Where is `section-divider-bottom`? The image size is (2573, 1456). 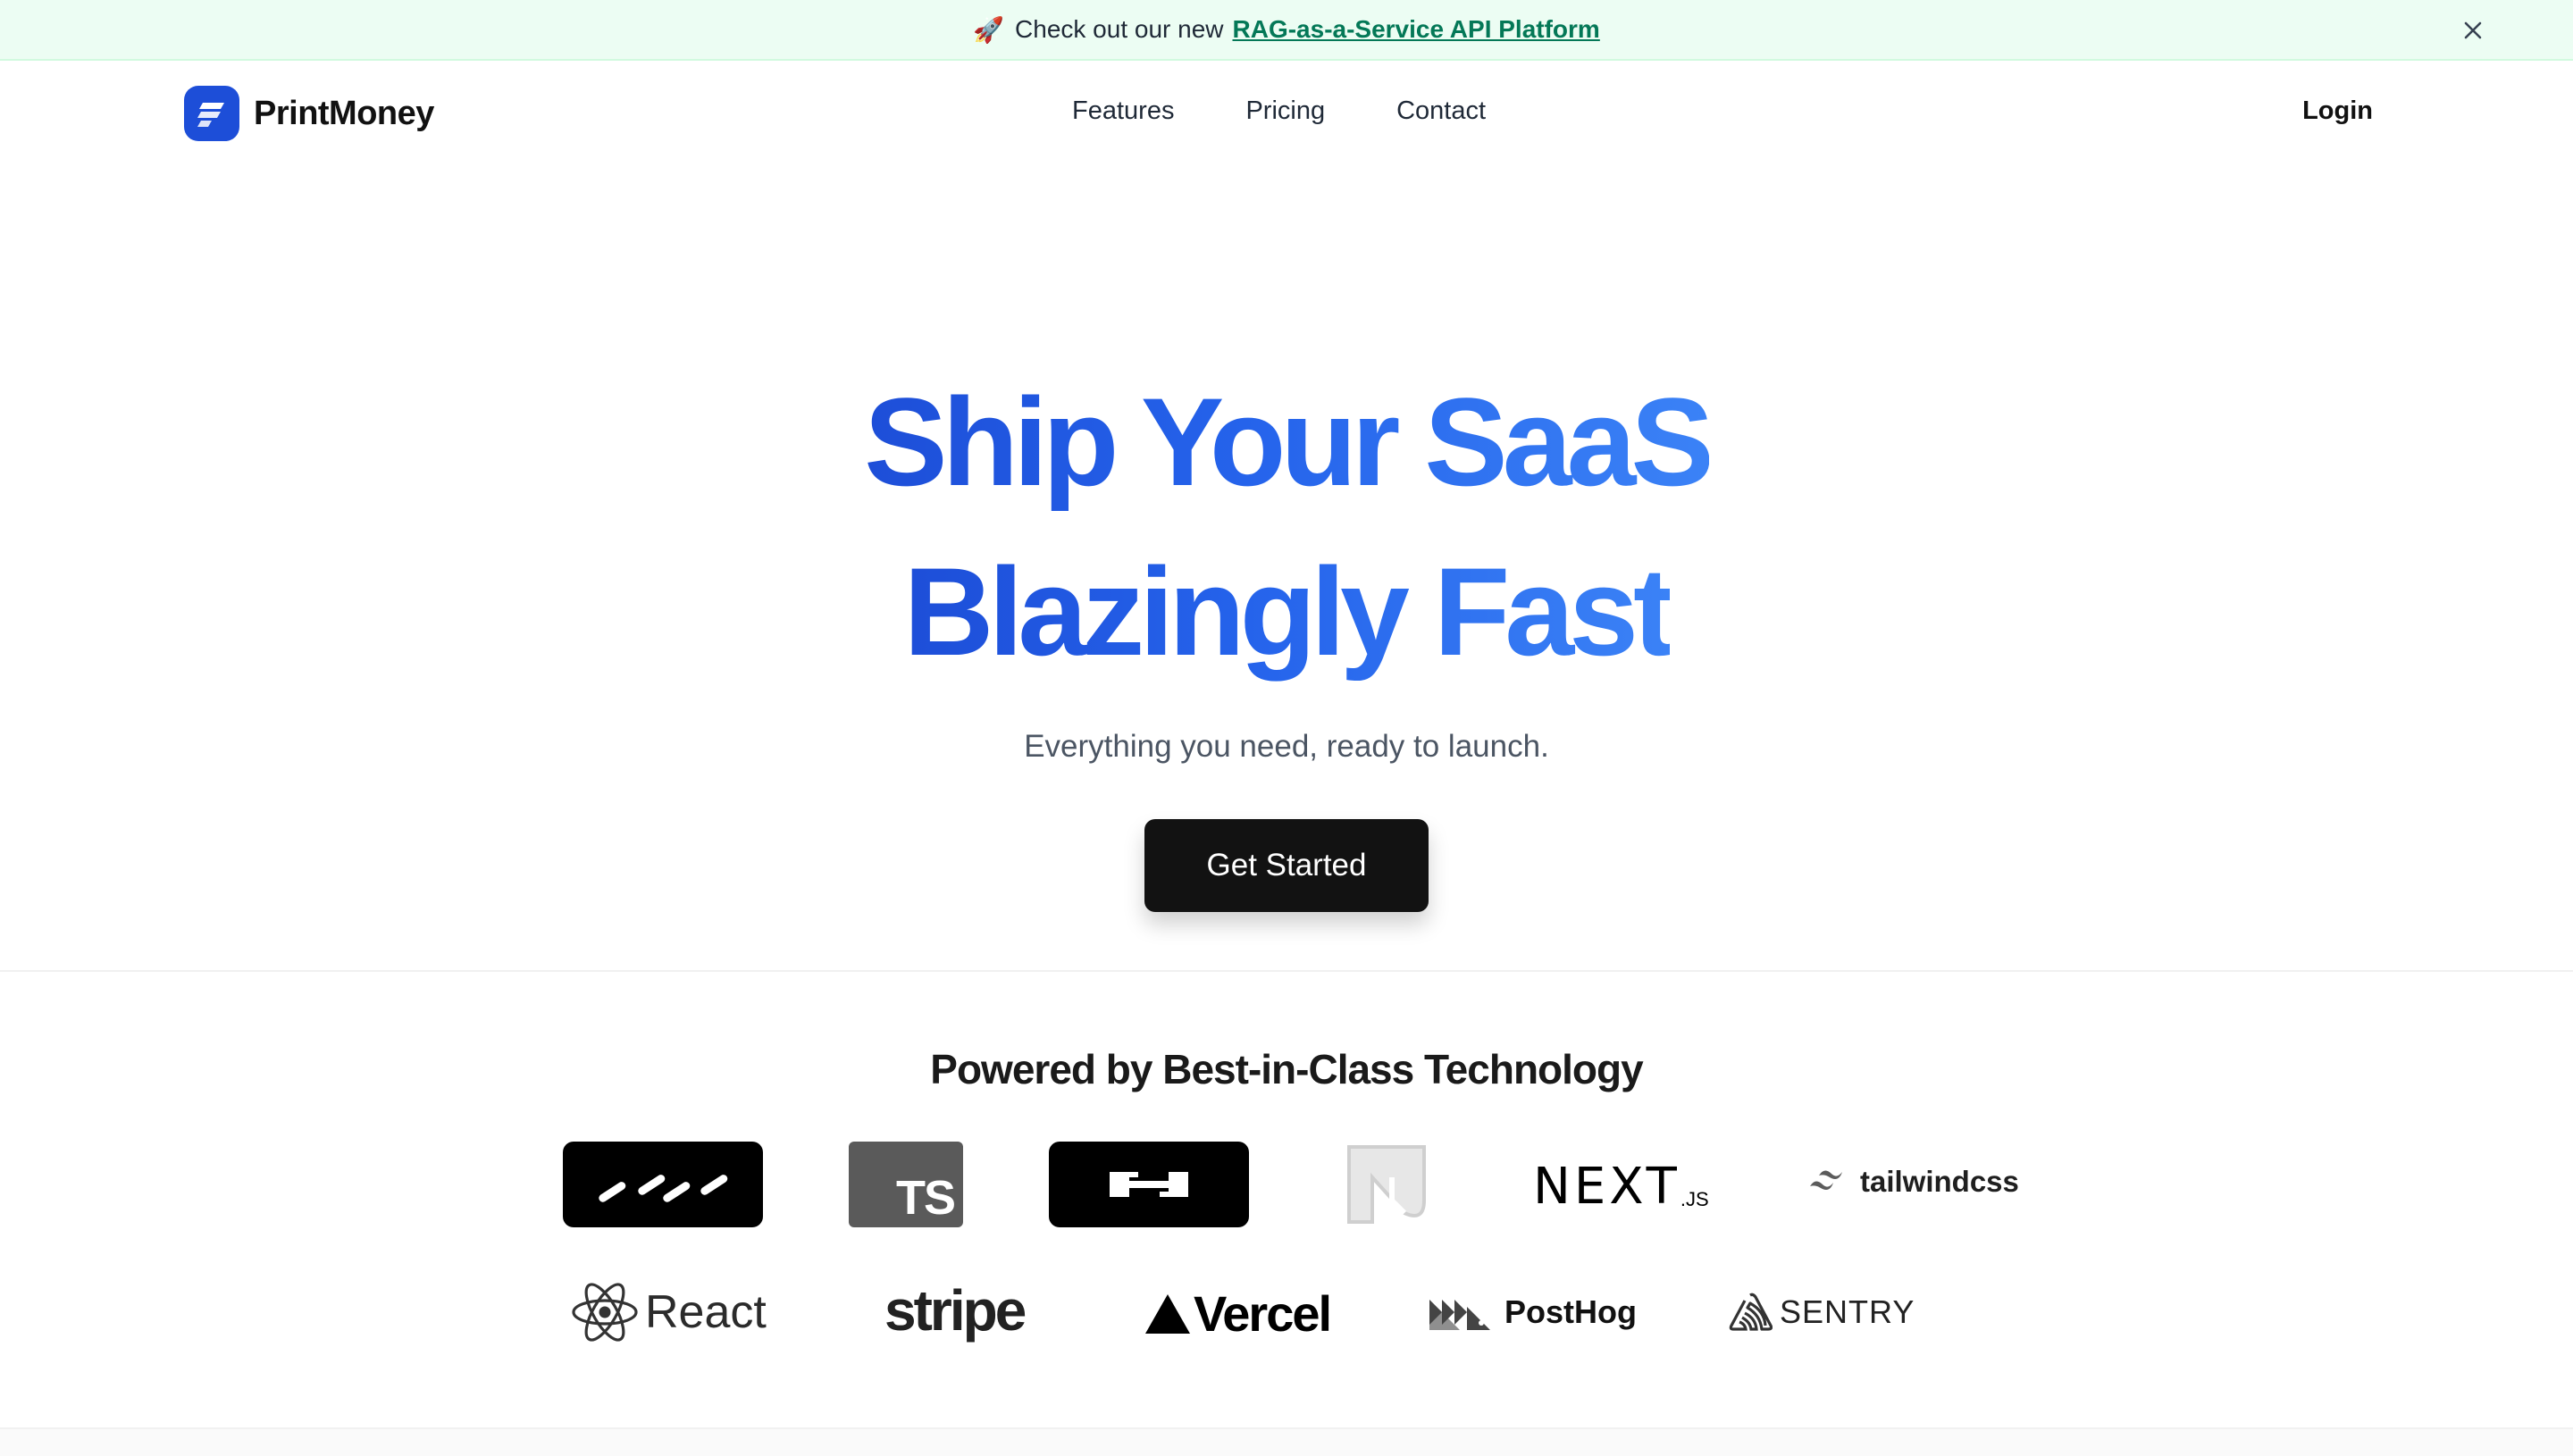 section-divider-bottom is located at coordinates (1286, 1441).